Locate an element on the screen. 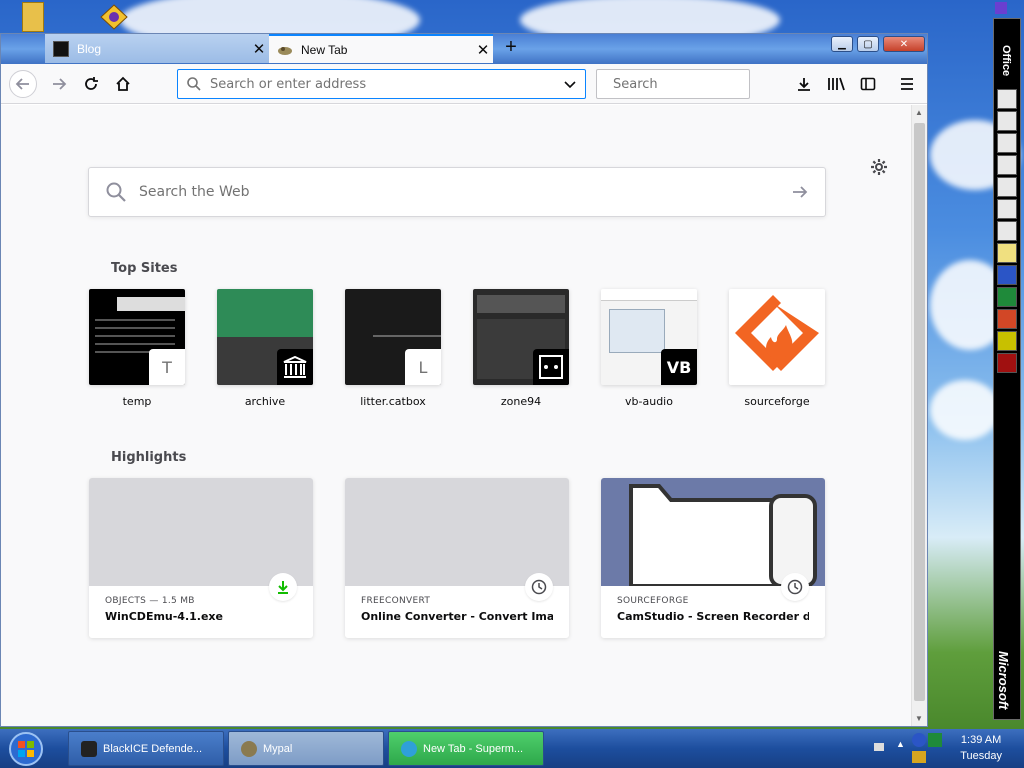 The height and width of the screenshot is (768, 1024). forward-arrow-icon is located at coordinates (60, 84).